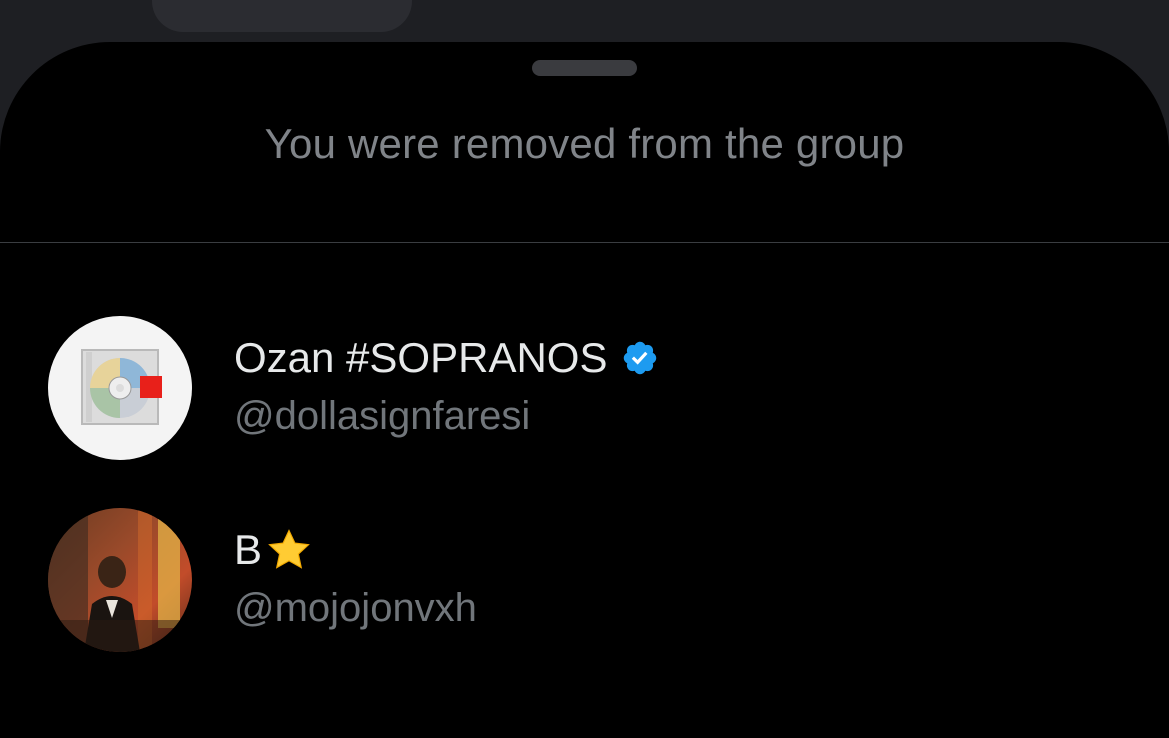  Describe the element at coordinates (584, 143) in the screenshot. I see `sheet-title: You were removed from the group` at that location.